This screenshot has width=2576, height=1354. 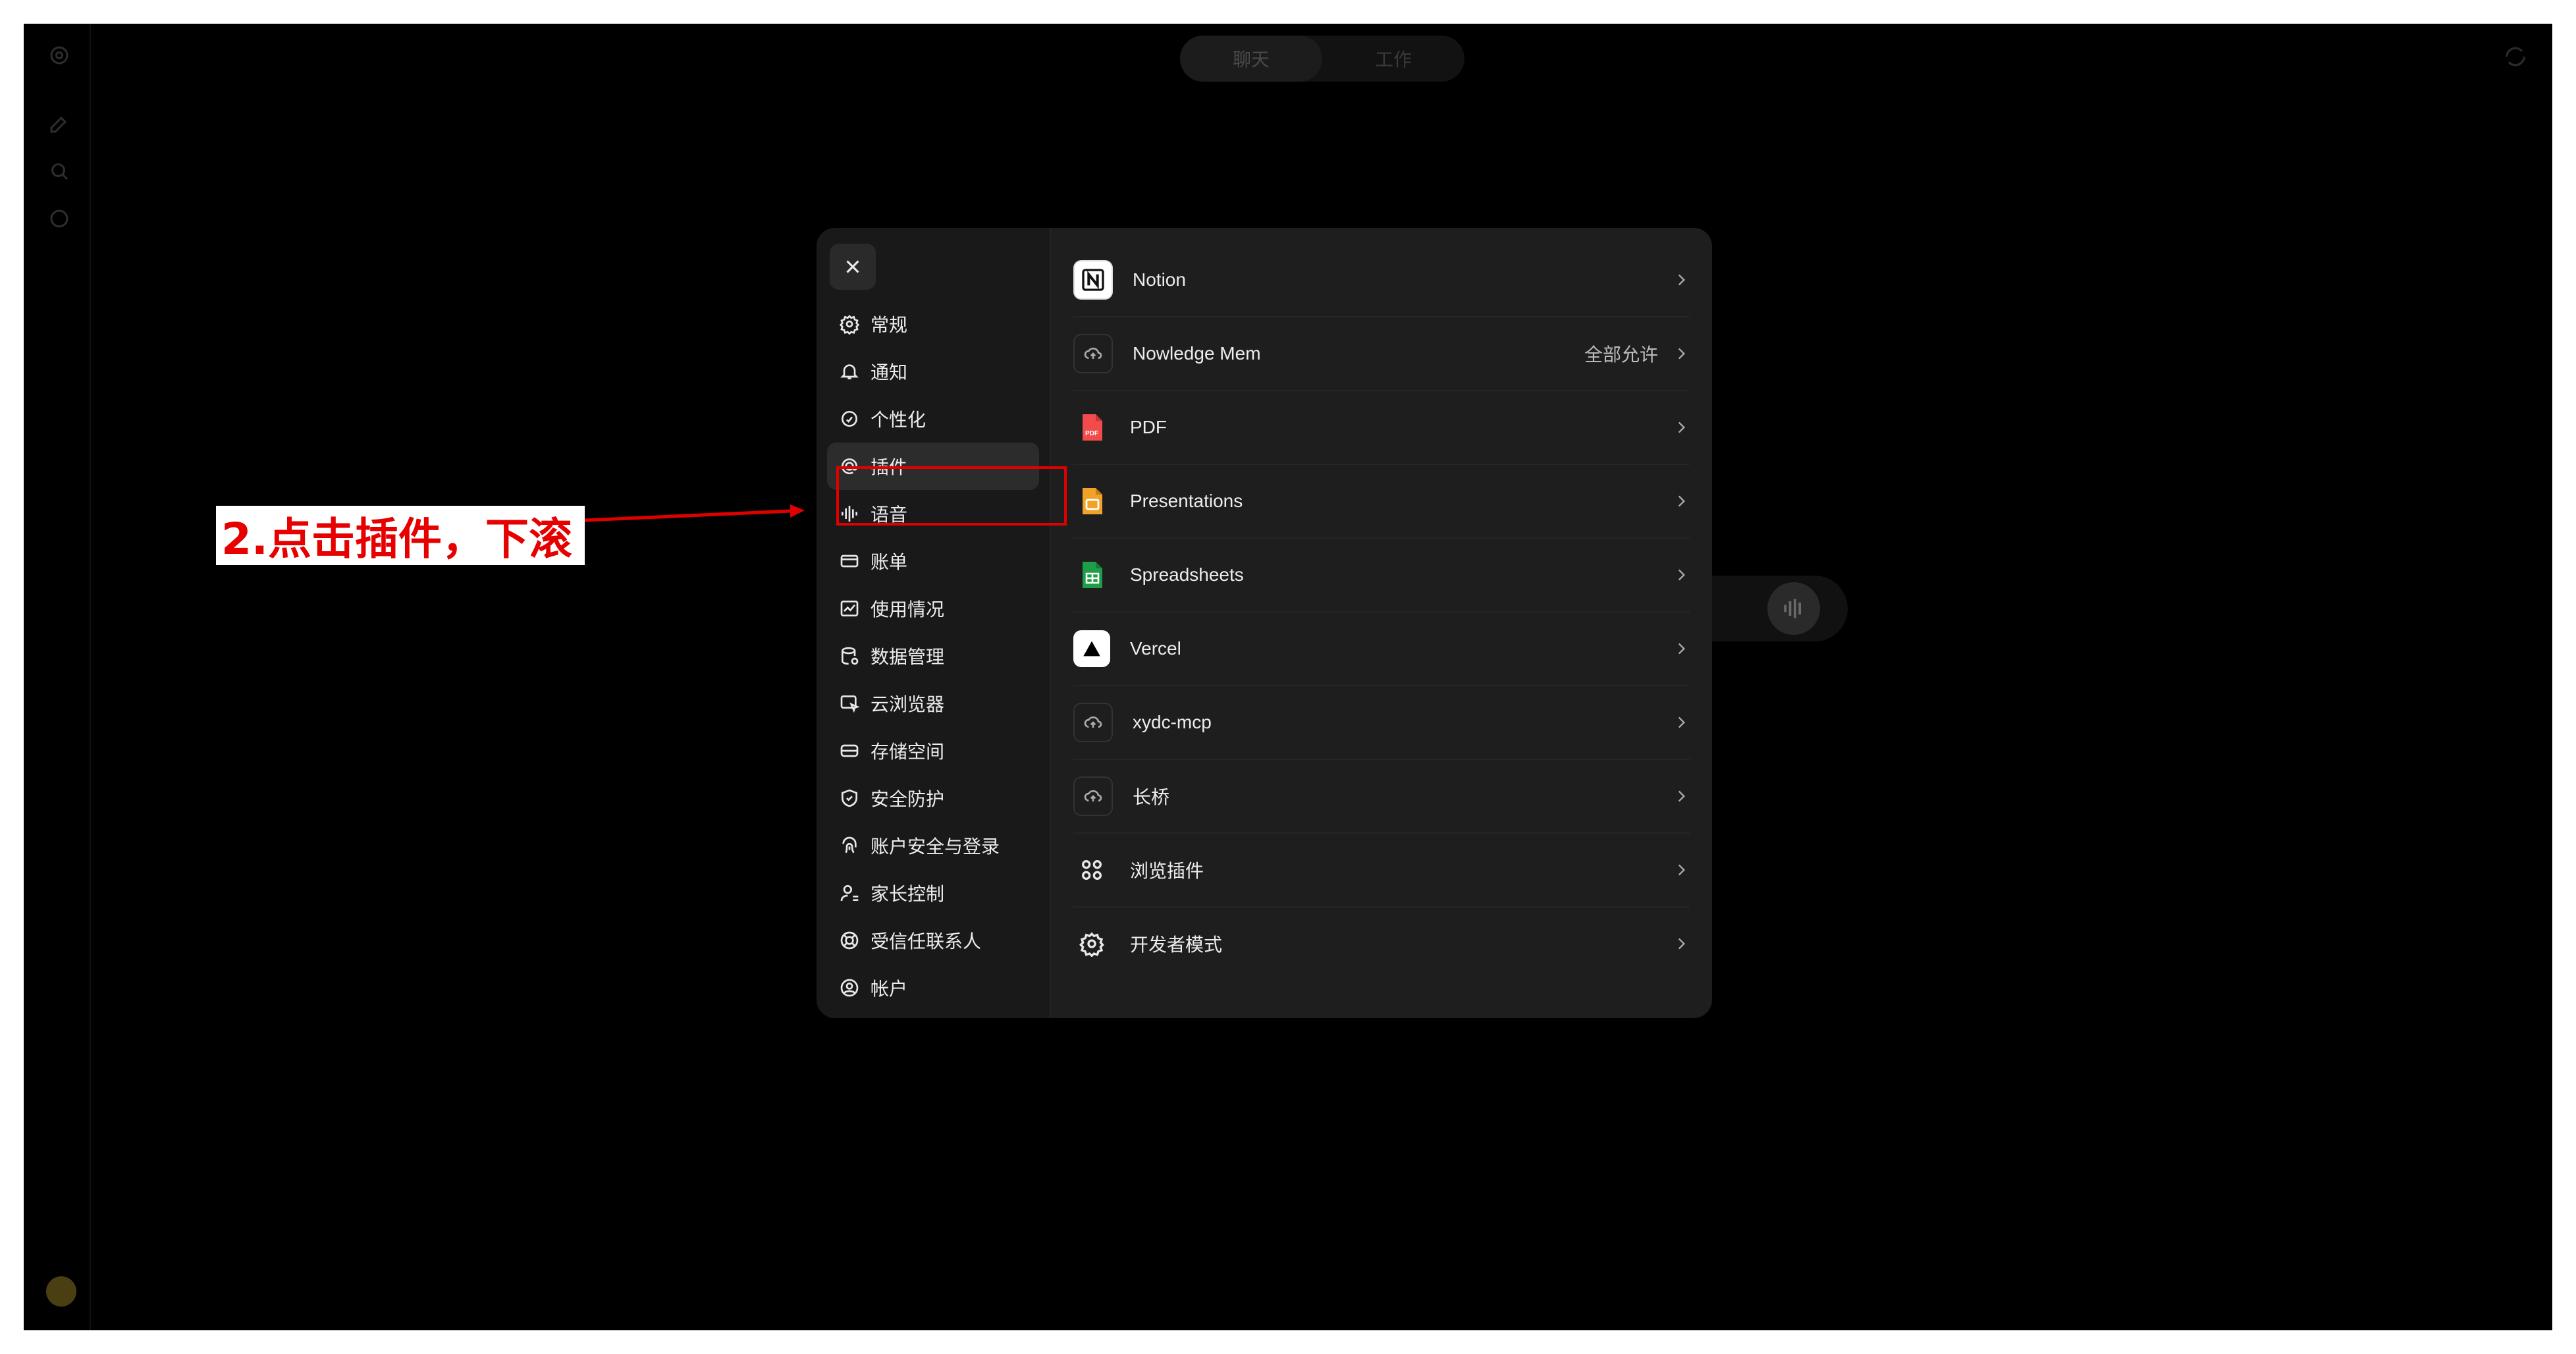 What do you see at coordinates (401, 535) in the screenshot?
I see `annotation-label: 2.点击插件，下滚` at bounding box center [401, 535].